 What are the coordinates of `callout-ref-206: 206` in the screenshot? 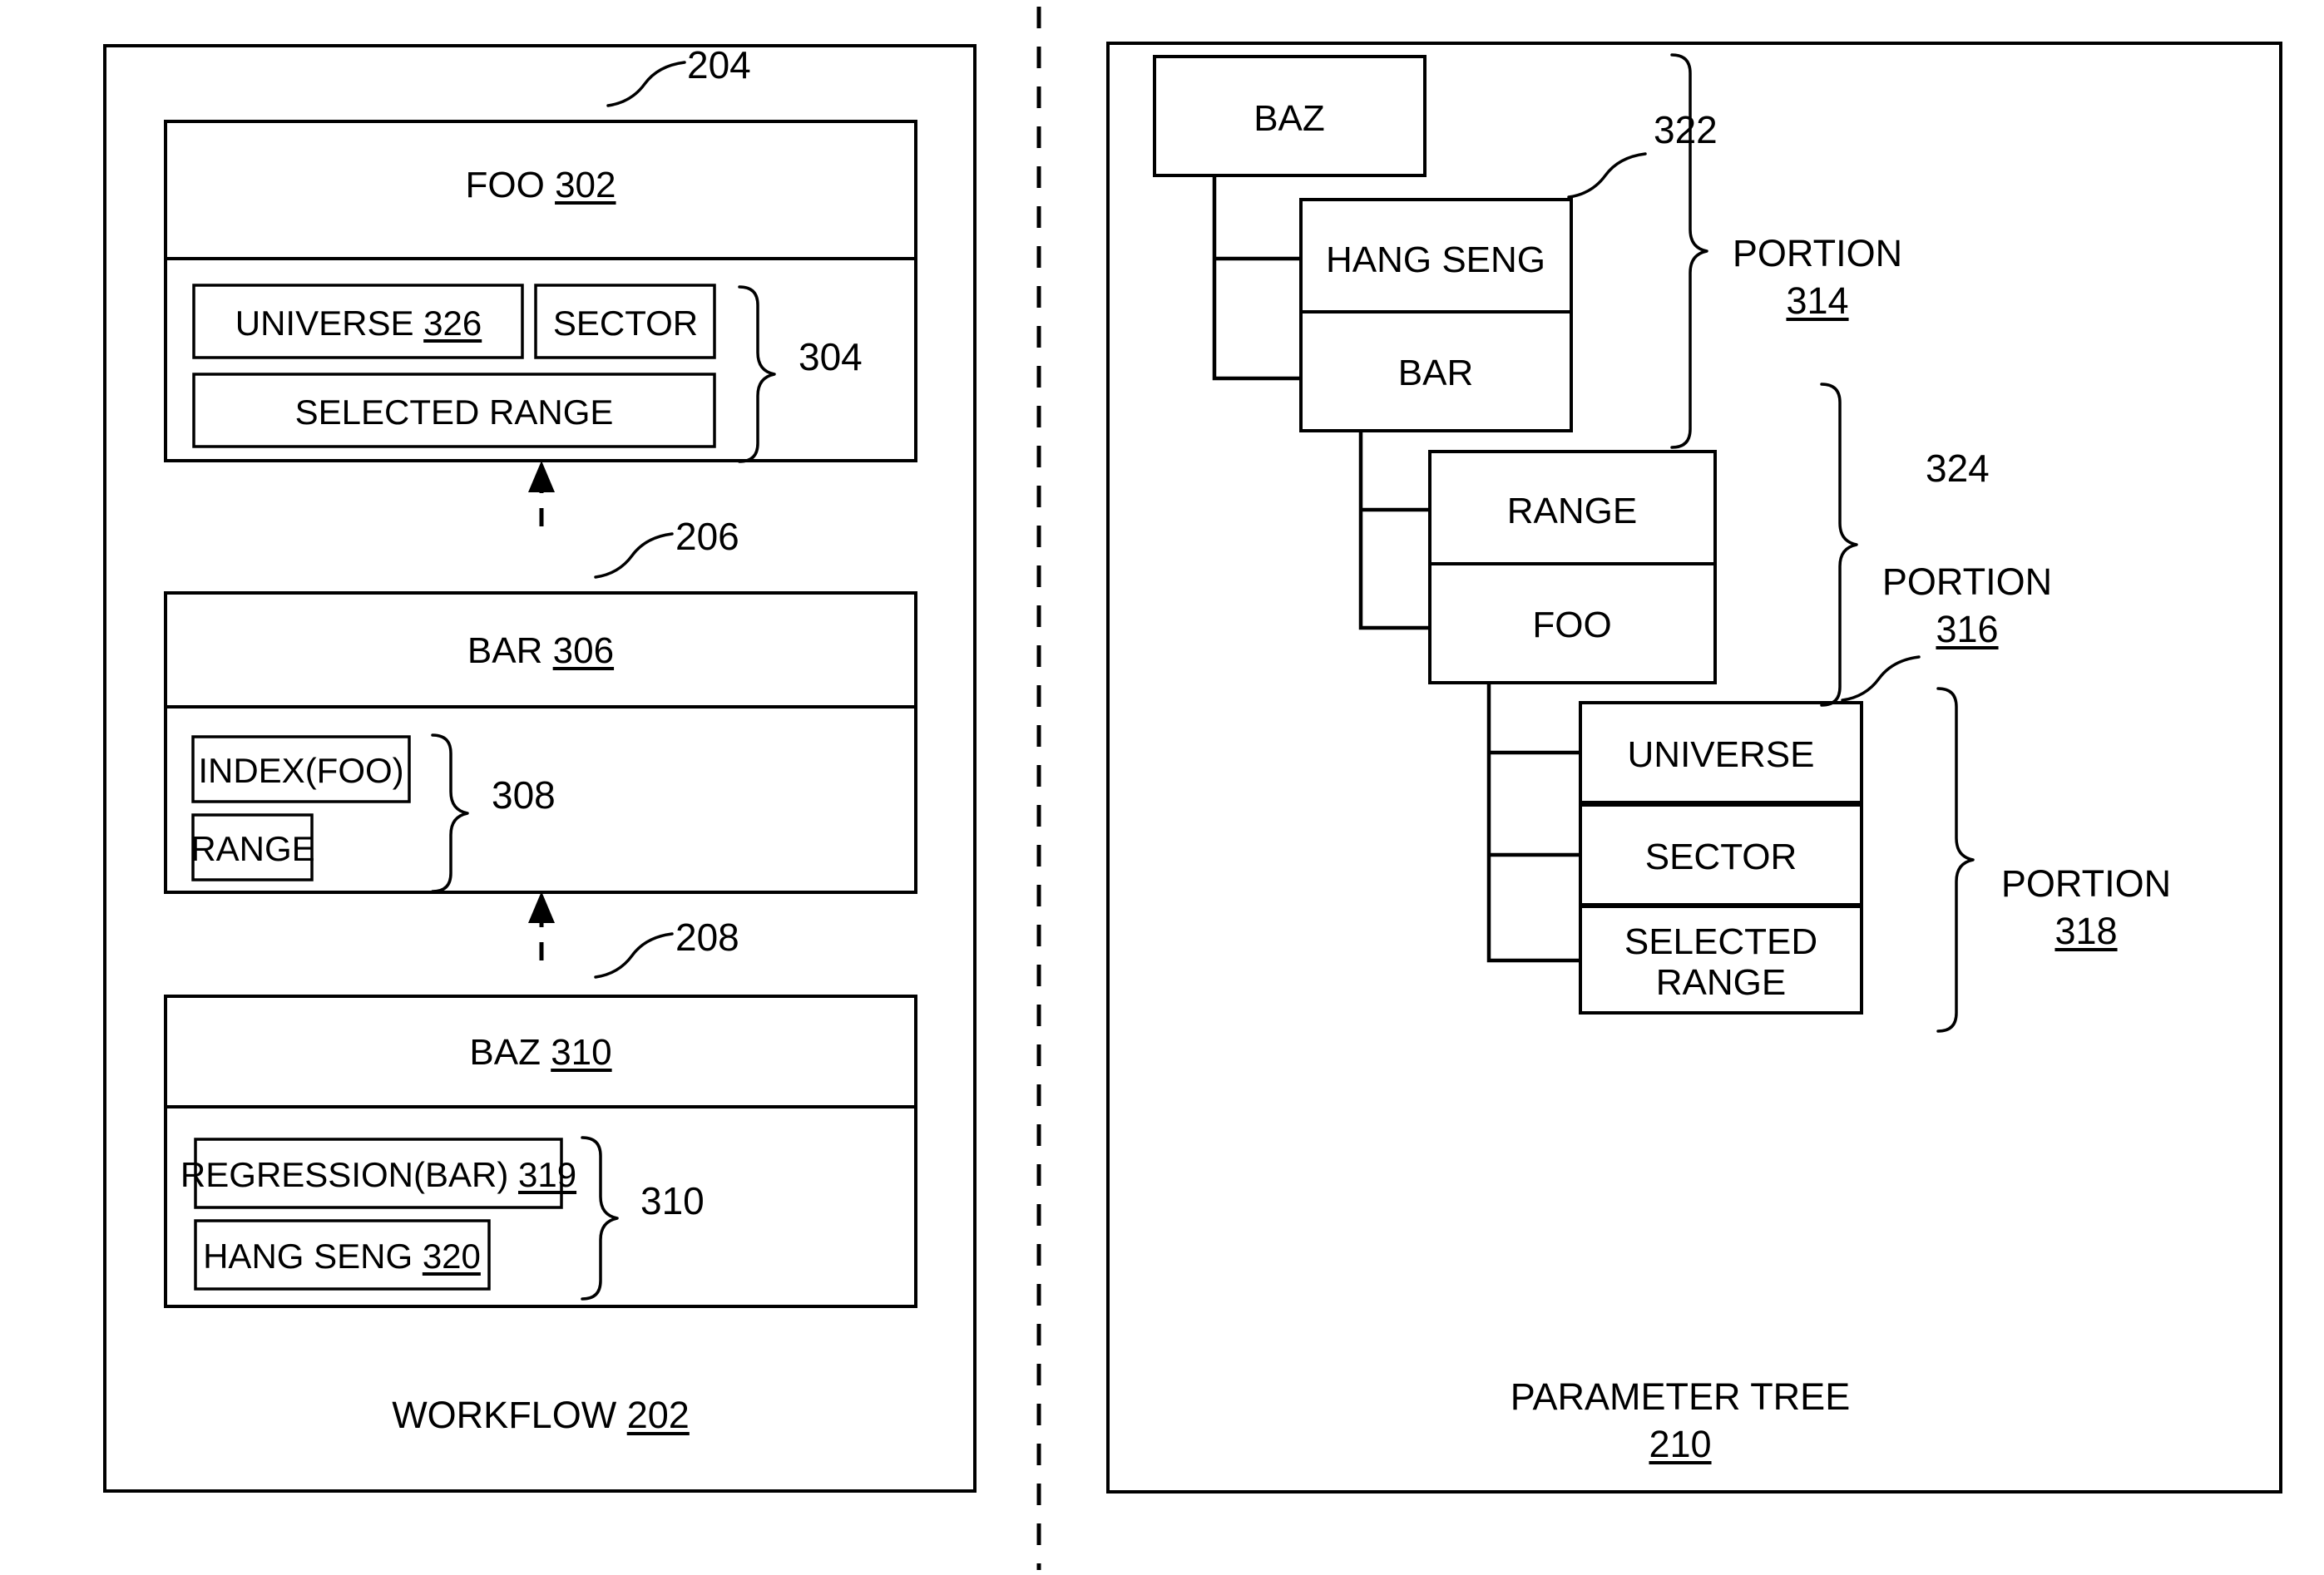 It's located at (707, 536).